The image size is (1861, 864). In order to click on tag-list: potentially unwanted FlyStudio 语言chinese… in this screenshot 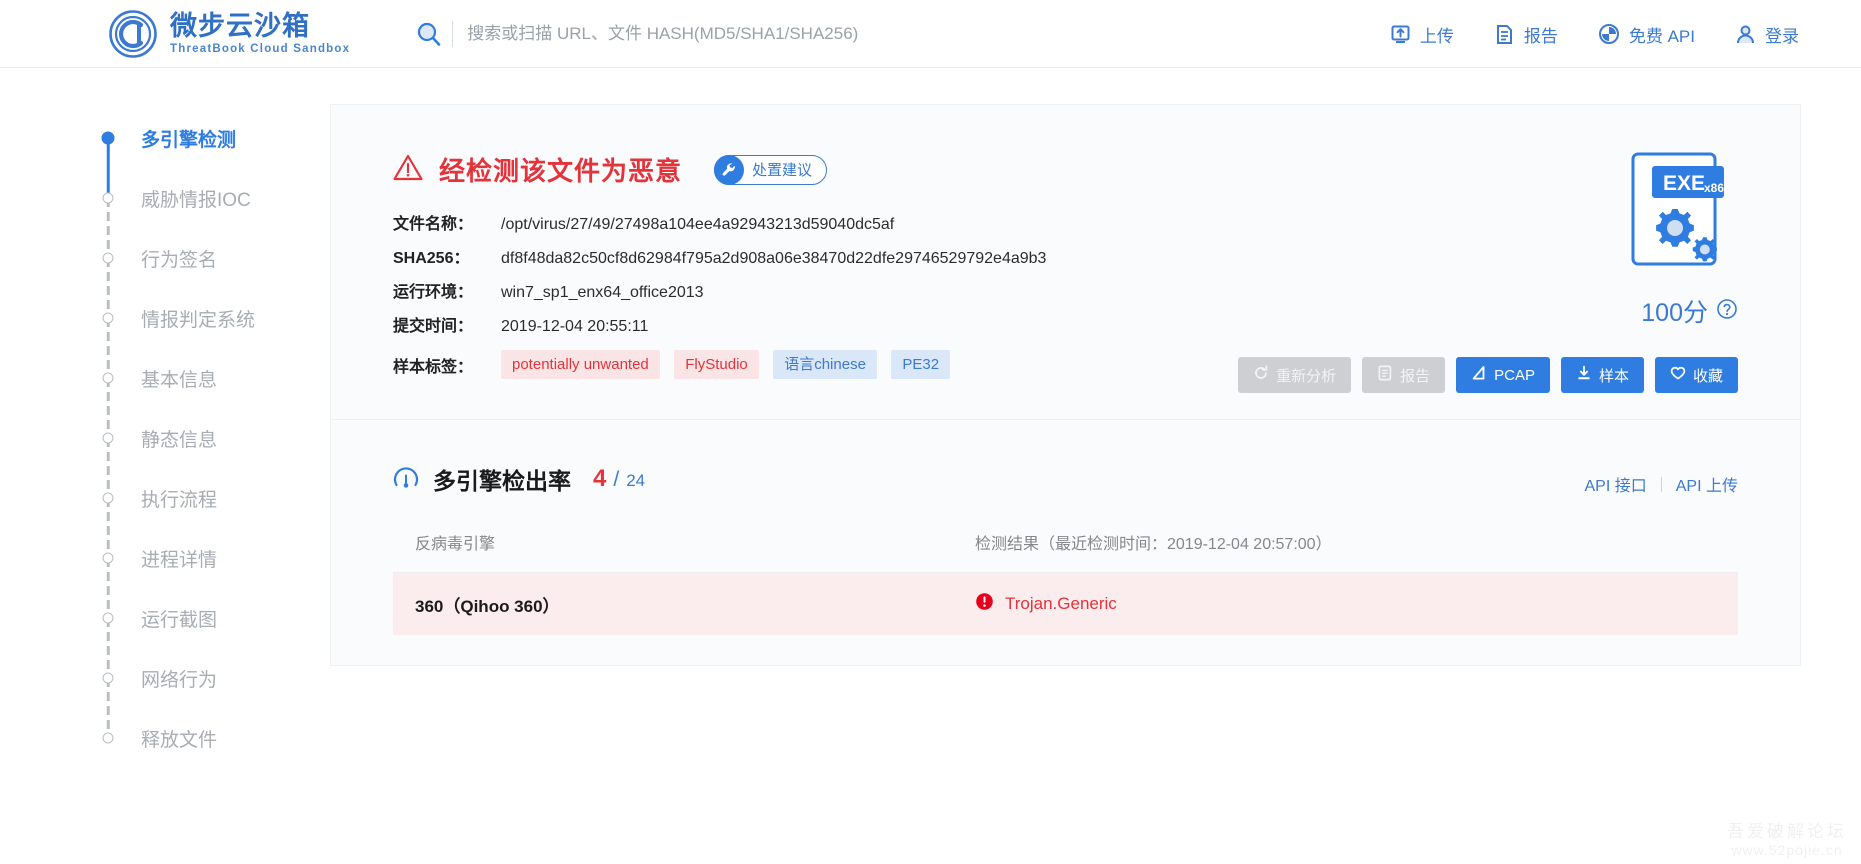, I will do `click(730, 364)`.